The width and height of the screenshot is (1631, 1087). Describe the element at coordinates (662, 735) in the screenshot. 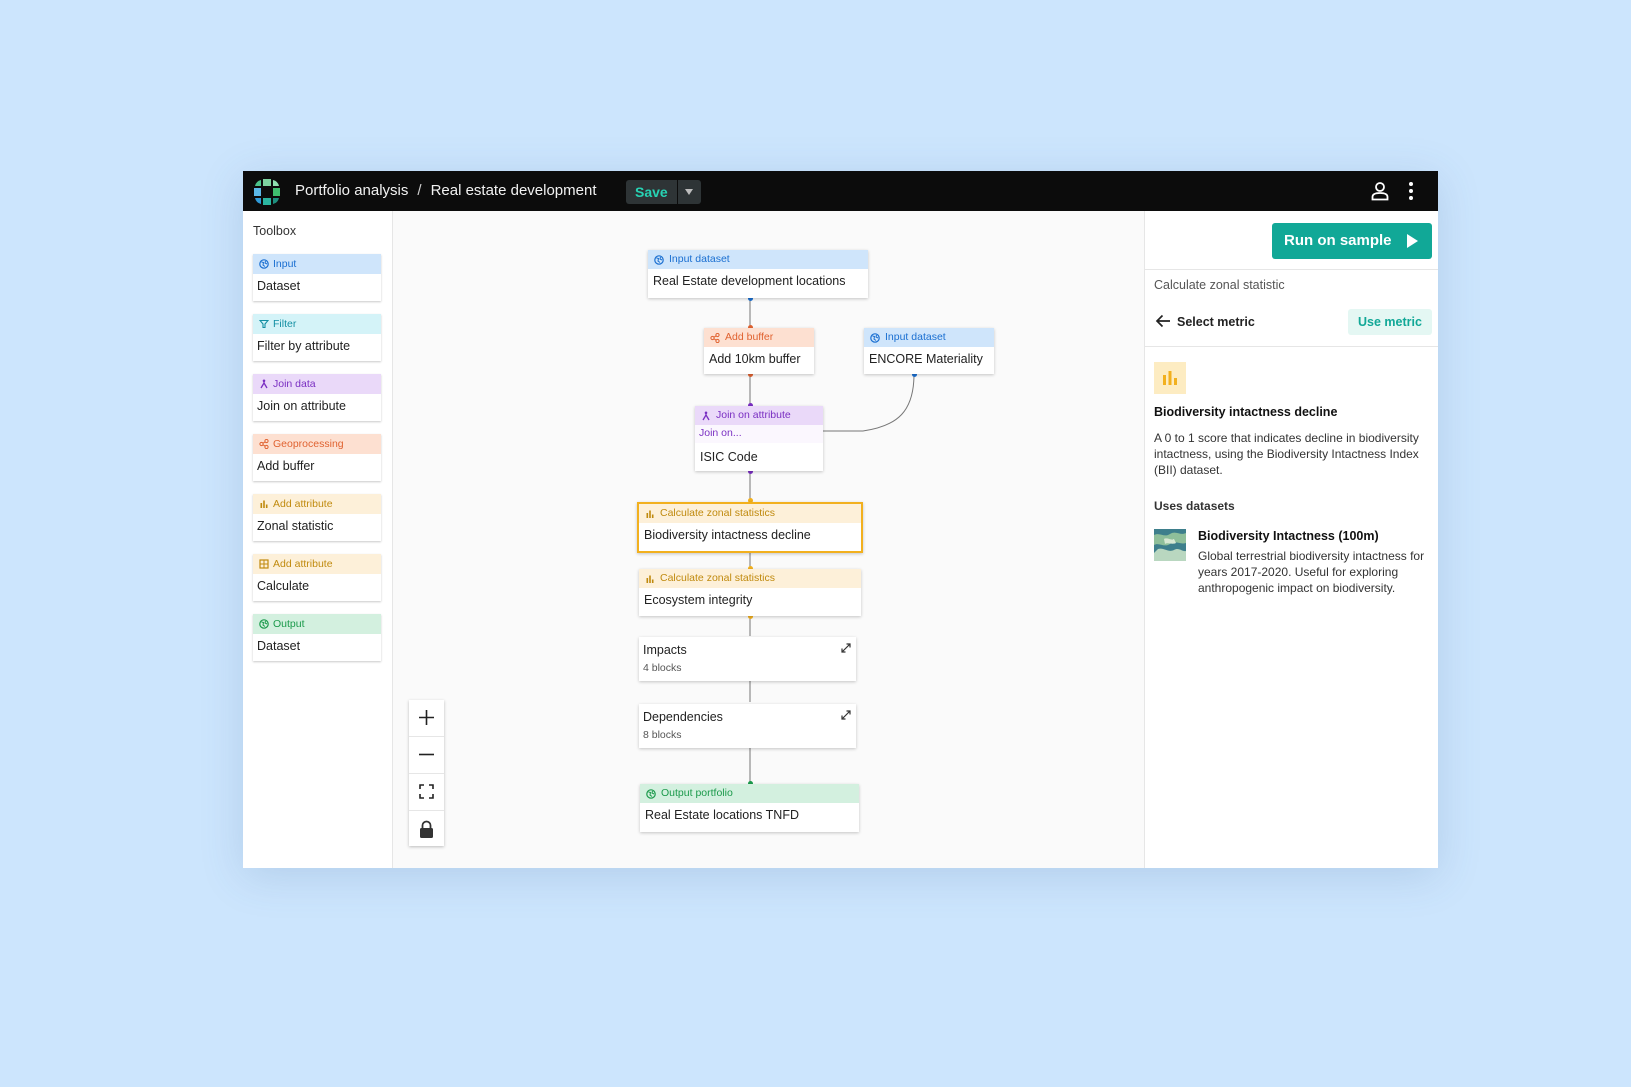

I see `group-count: 8 blocks` at that location.